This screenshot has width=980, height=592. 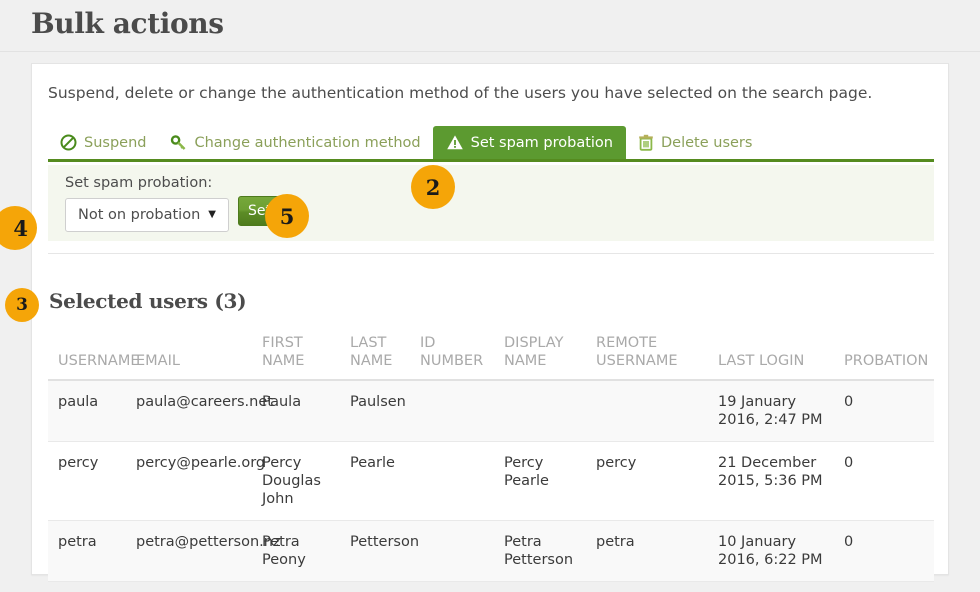 What do you see at coordinates (92, 551) in the screenshot?
I see `cell-username: petra` at bounding box center [92, 551].